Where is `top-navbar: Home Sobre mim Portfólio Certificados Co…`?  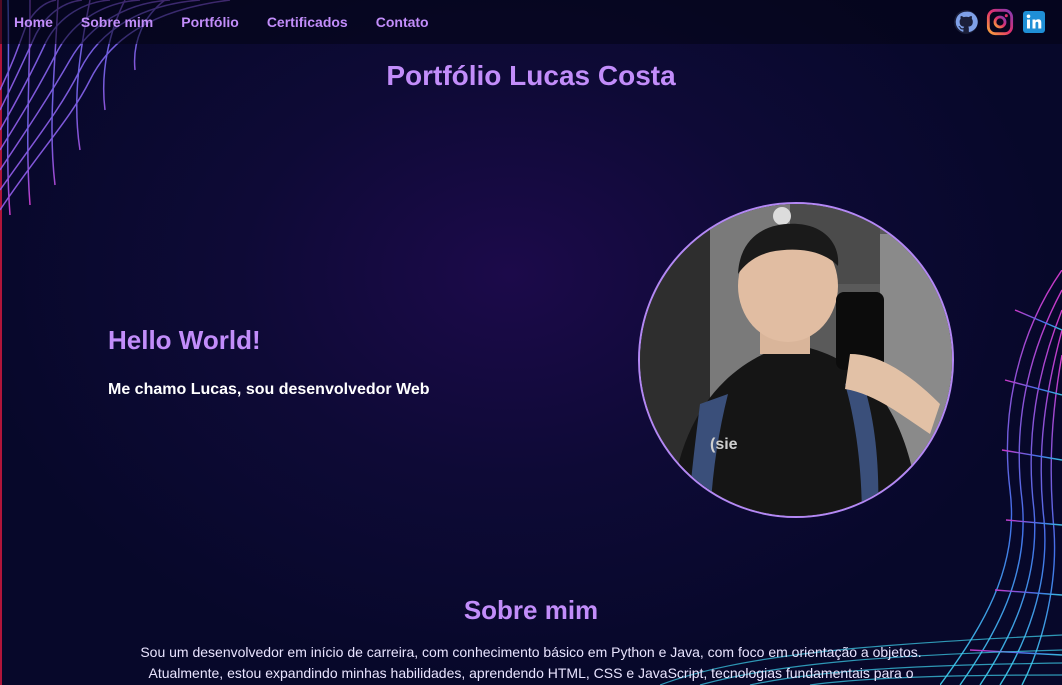
top-navbar: Home Sobre mim Portfólio Certificados Co… is located at coordinates (531, 22).